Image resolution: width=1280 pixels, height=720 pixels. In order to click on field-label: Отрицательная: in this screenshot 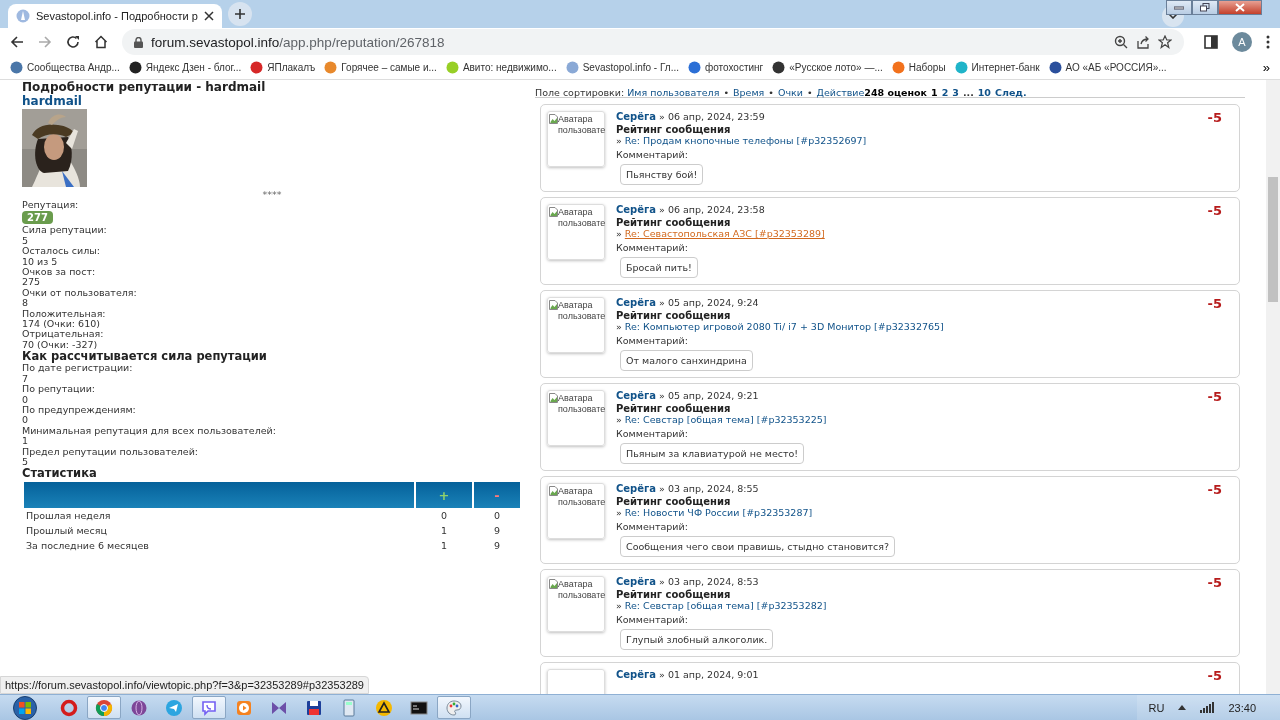, I will do `click(63, 334)`.